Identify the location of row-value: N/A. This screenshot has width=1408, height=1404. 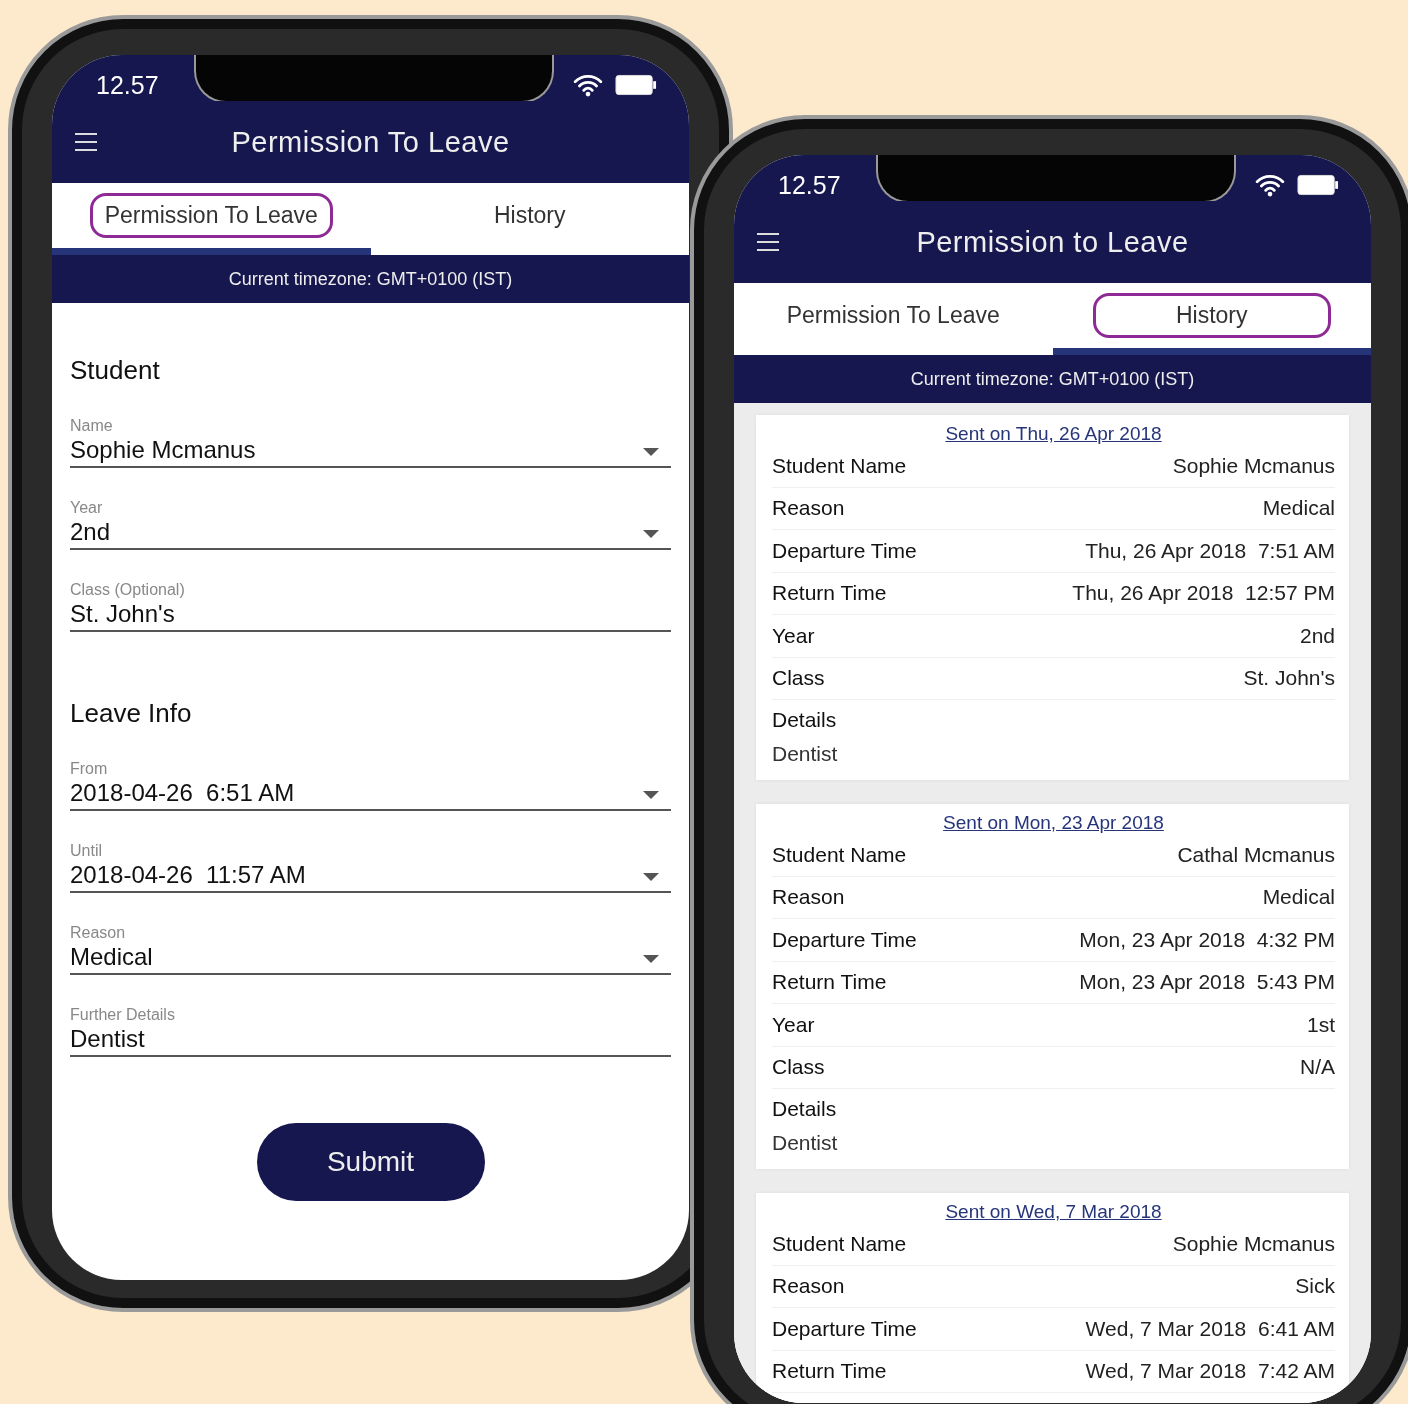
(1317, 1067).